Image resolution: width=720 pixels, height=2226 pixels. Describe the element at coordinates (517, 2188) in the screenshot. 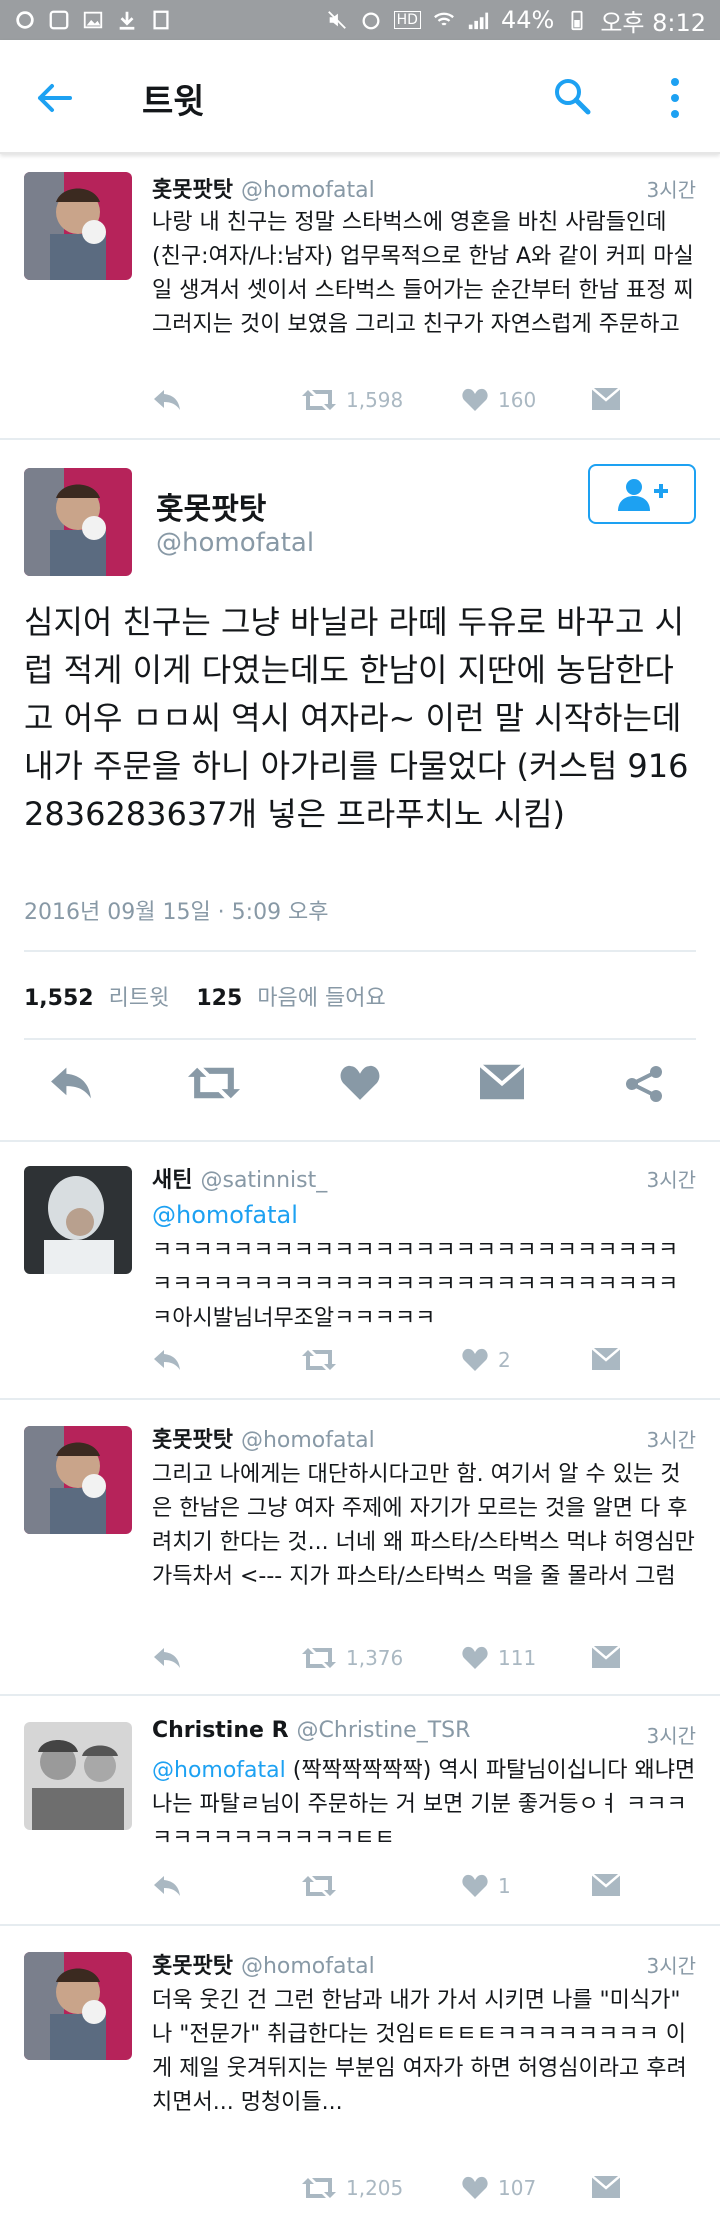

I see `like-count: 107` at that location.